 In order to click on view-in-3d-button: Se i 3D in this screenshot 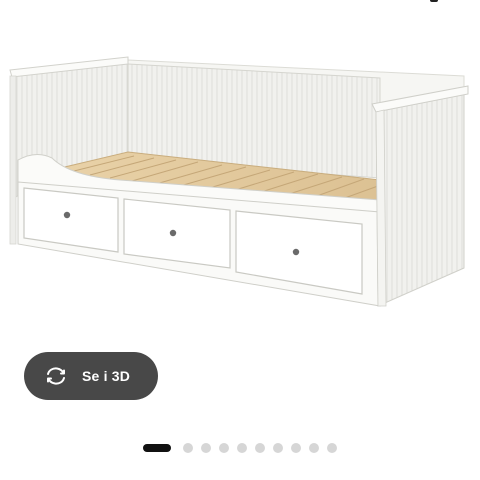, I will do `click(91, 376)`.